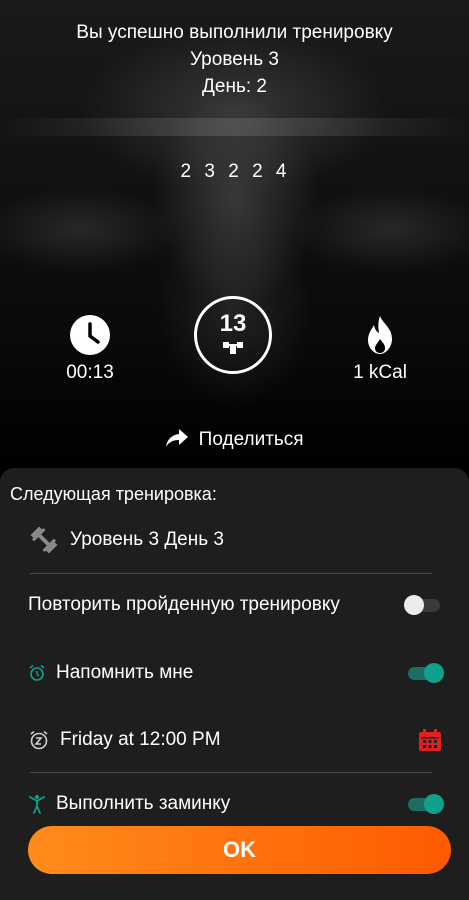  What do you see at coordinates (233, 323) in the screenshot?
I see `exercise-count: 13` at bounding box center [233, 323].